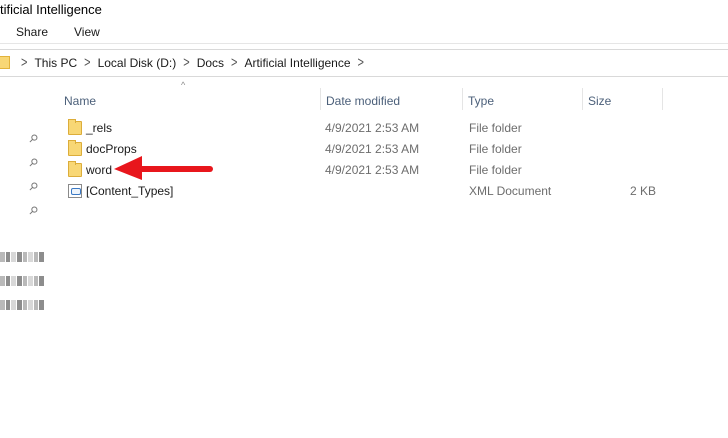  Describe the element at coordinates (364, 32) in the screenshot. I see `ribbon: Share View` at that location.